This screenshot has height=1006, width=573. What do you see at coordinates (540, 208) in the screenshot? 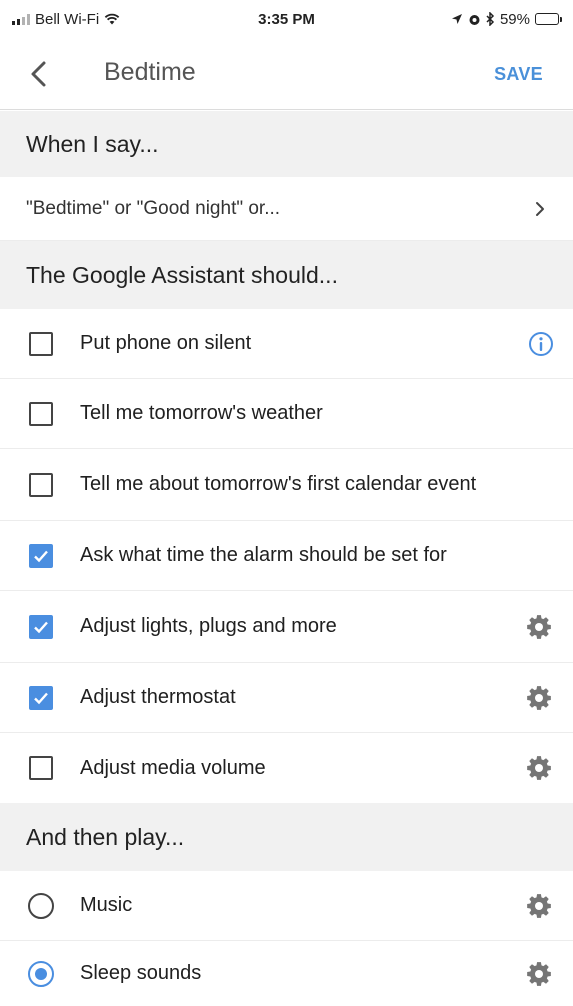
I see `chevron-right-icon` at bounding box center [540, 208].